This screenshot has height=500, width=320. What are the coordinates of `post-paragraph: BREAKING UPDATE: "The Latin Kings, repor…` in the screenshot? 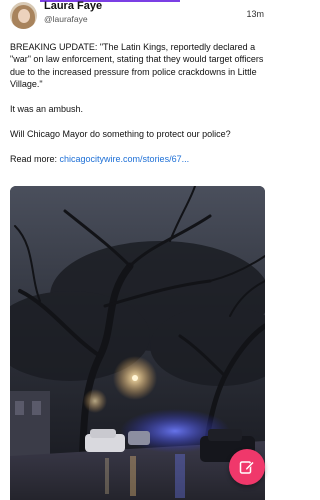 It's located at (137, 66).